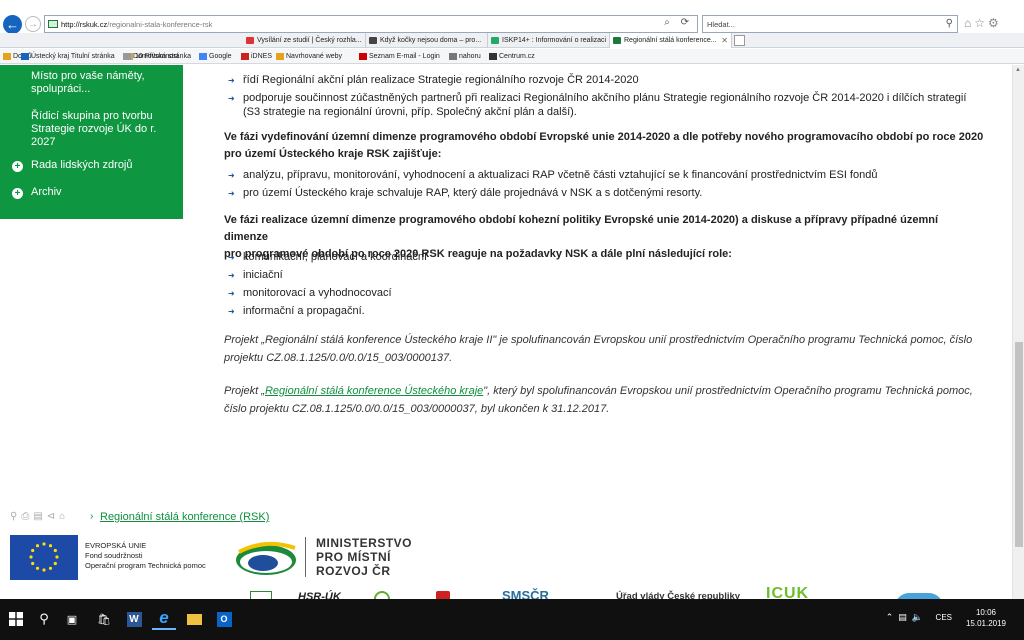  What do you see at coordinates (304, 311) in the screenshot?
I see `list-item-text: informační a propagační.` at bounding box center [304, 311].